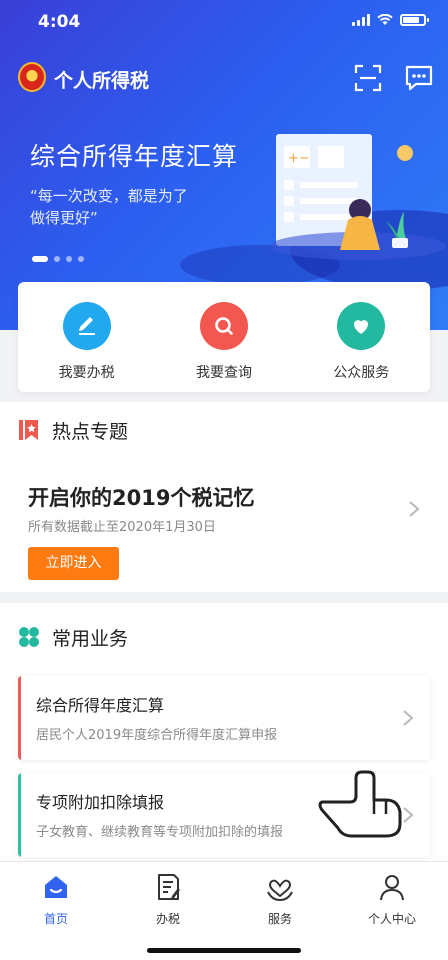  Describe the element at coordinates (368, 78) in the screenshot. I see `scan-icon` at that location.